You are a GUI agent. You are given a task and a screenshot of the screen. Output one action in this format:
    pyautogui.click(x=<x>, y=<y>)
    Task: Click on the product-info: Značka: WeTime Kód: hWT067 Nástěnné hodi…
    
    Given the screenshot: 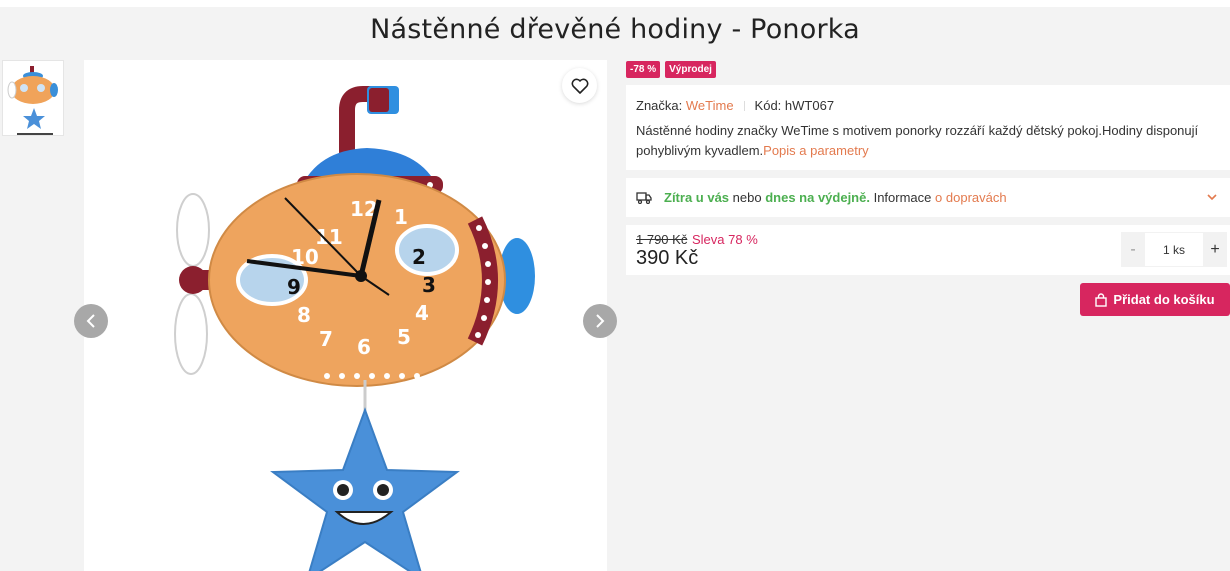 What is the action you would take?
    pyautogui.click(x=928, y=127)
    